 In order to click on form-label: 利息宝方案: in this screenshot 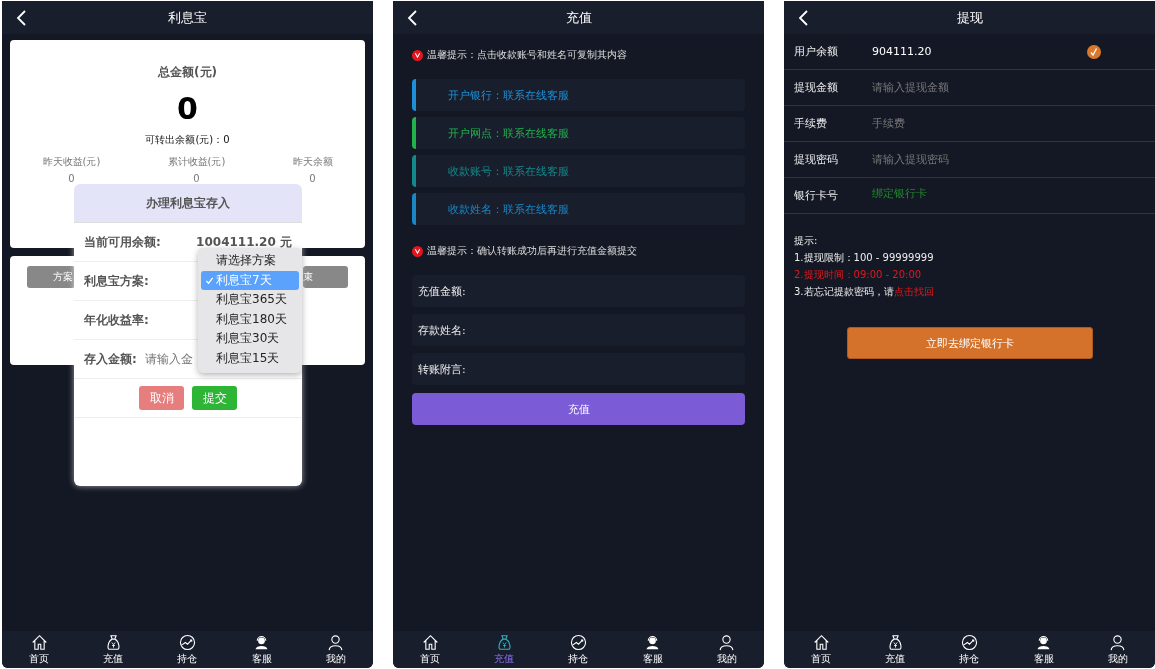, I will do `click(116, 281)`.